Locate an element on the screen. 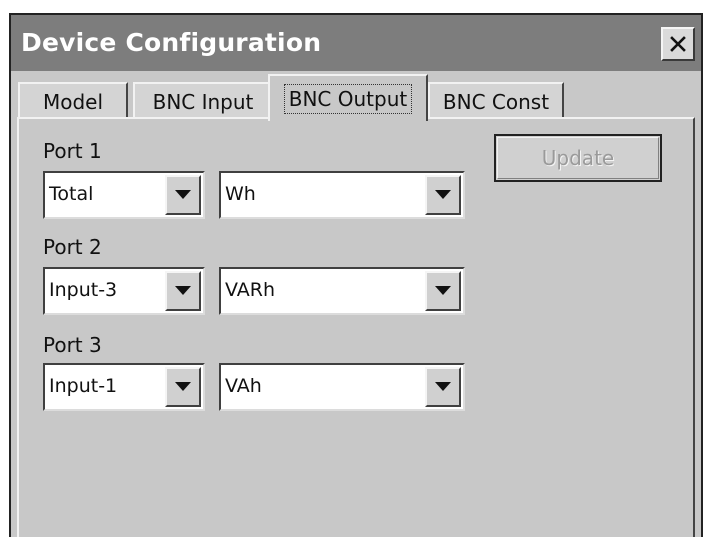 The image size is (710, 537). close-button is located at coordinates (678, 44).